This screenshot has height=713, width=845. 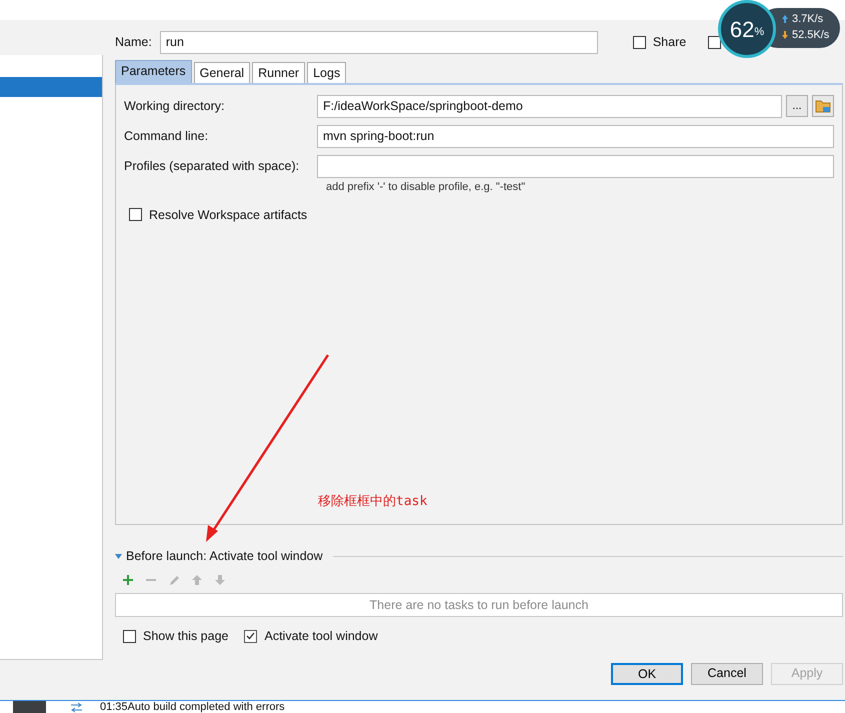 I want to click on sync-icon, so click(x=76, y=707).